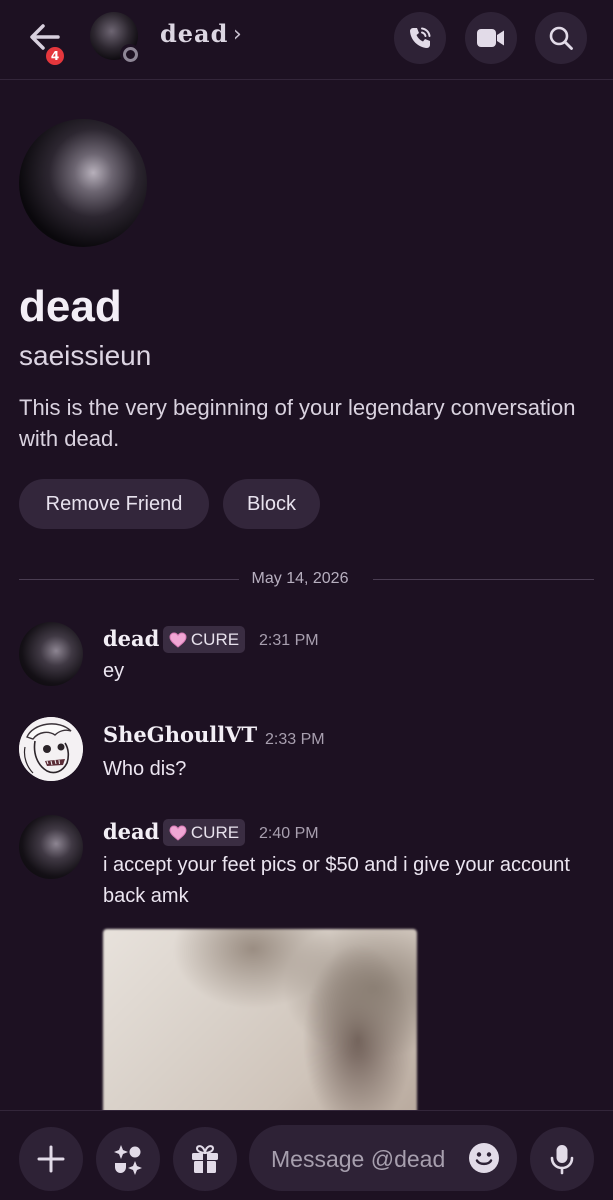 Image resolution: width=613 pixels, height=1200 pixels. I want to click on message-author: SheGhoullVT, so click(180, 734).